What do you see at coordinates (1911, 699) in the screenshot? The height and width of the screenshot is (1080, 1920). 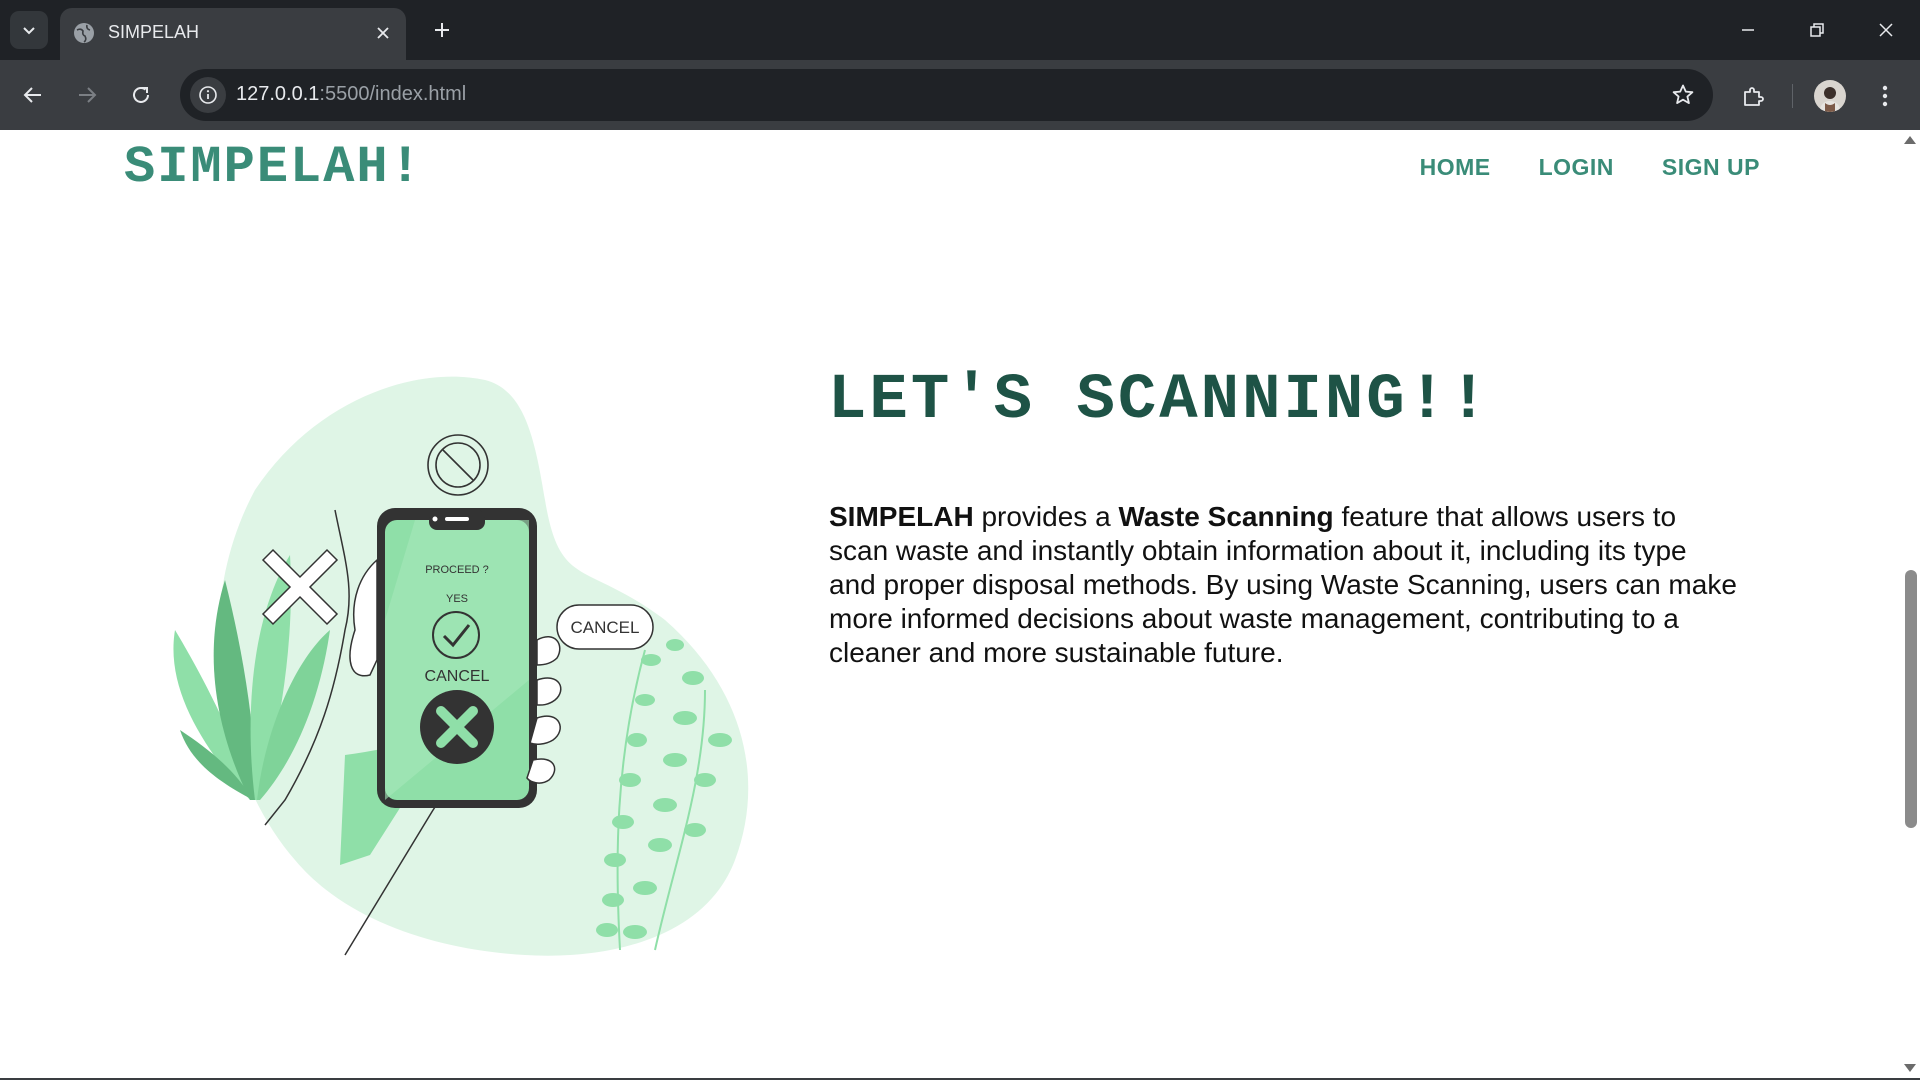 I see `scroll-thumb` at bounding box center [1911, 699].